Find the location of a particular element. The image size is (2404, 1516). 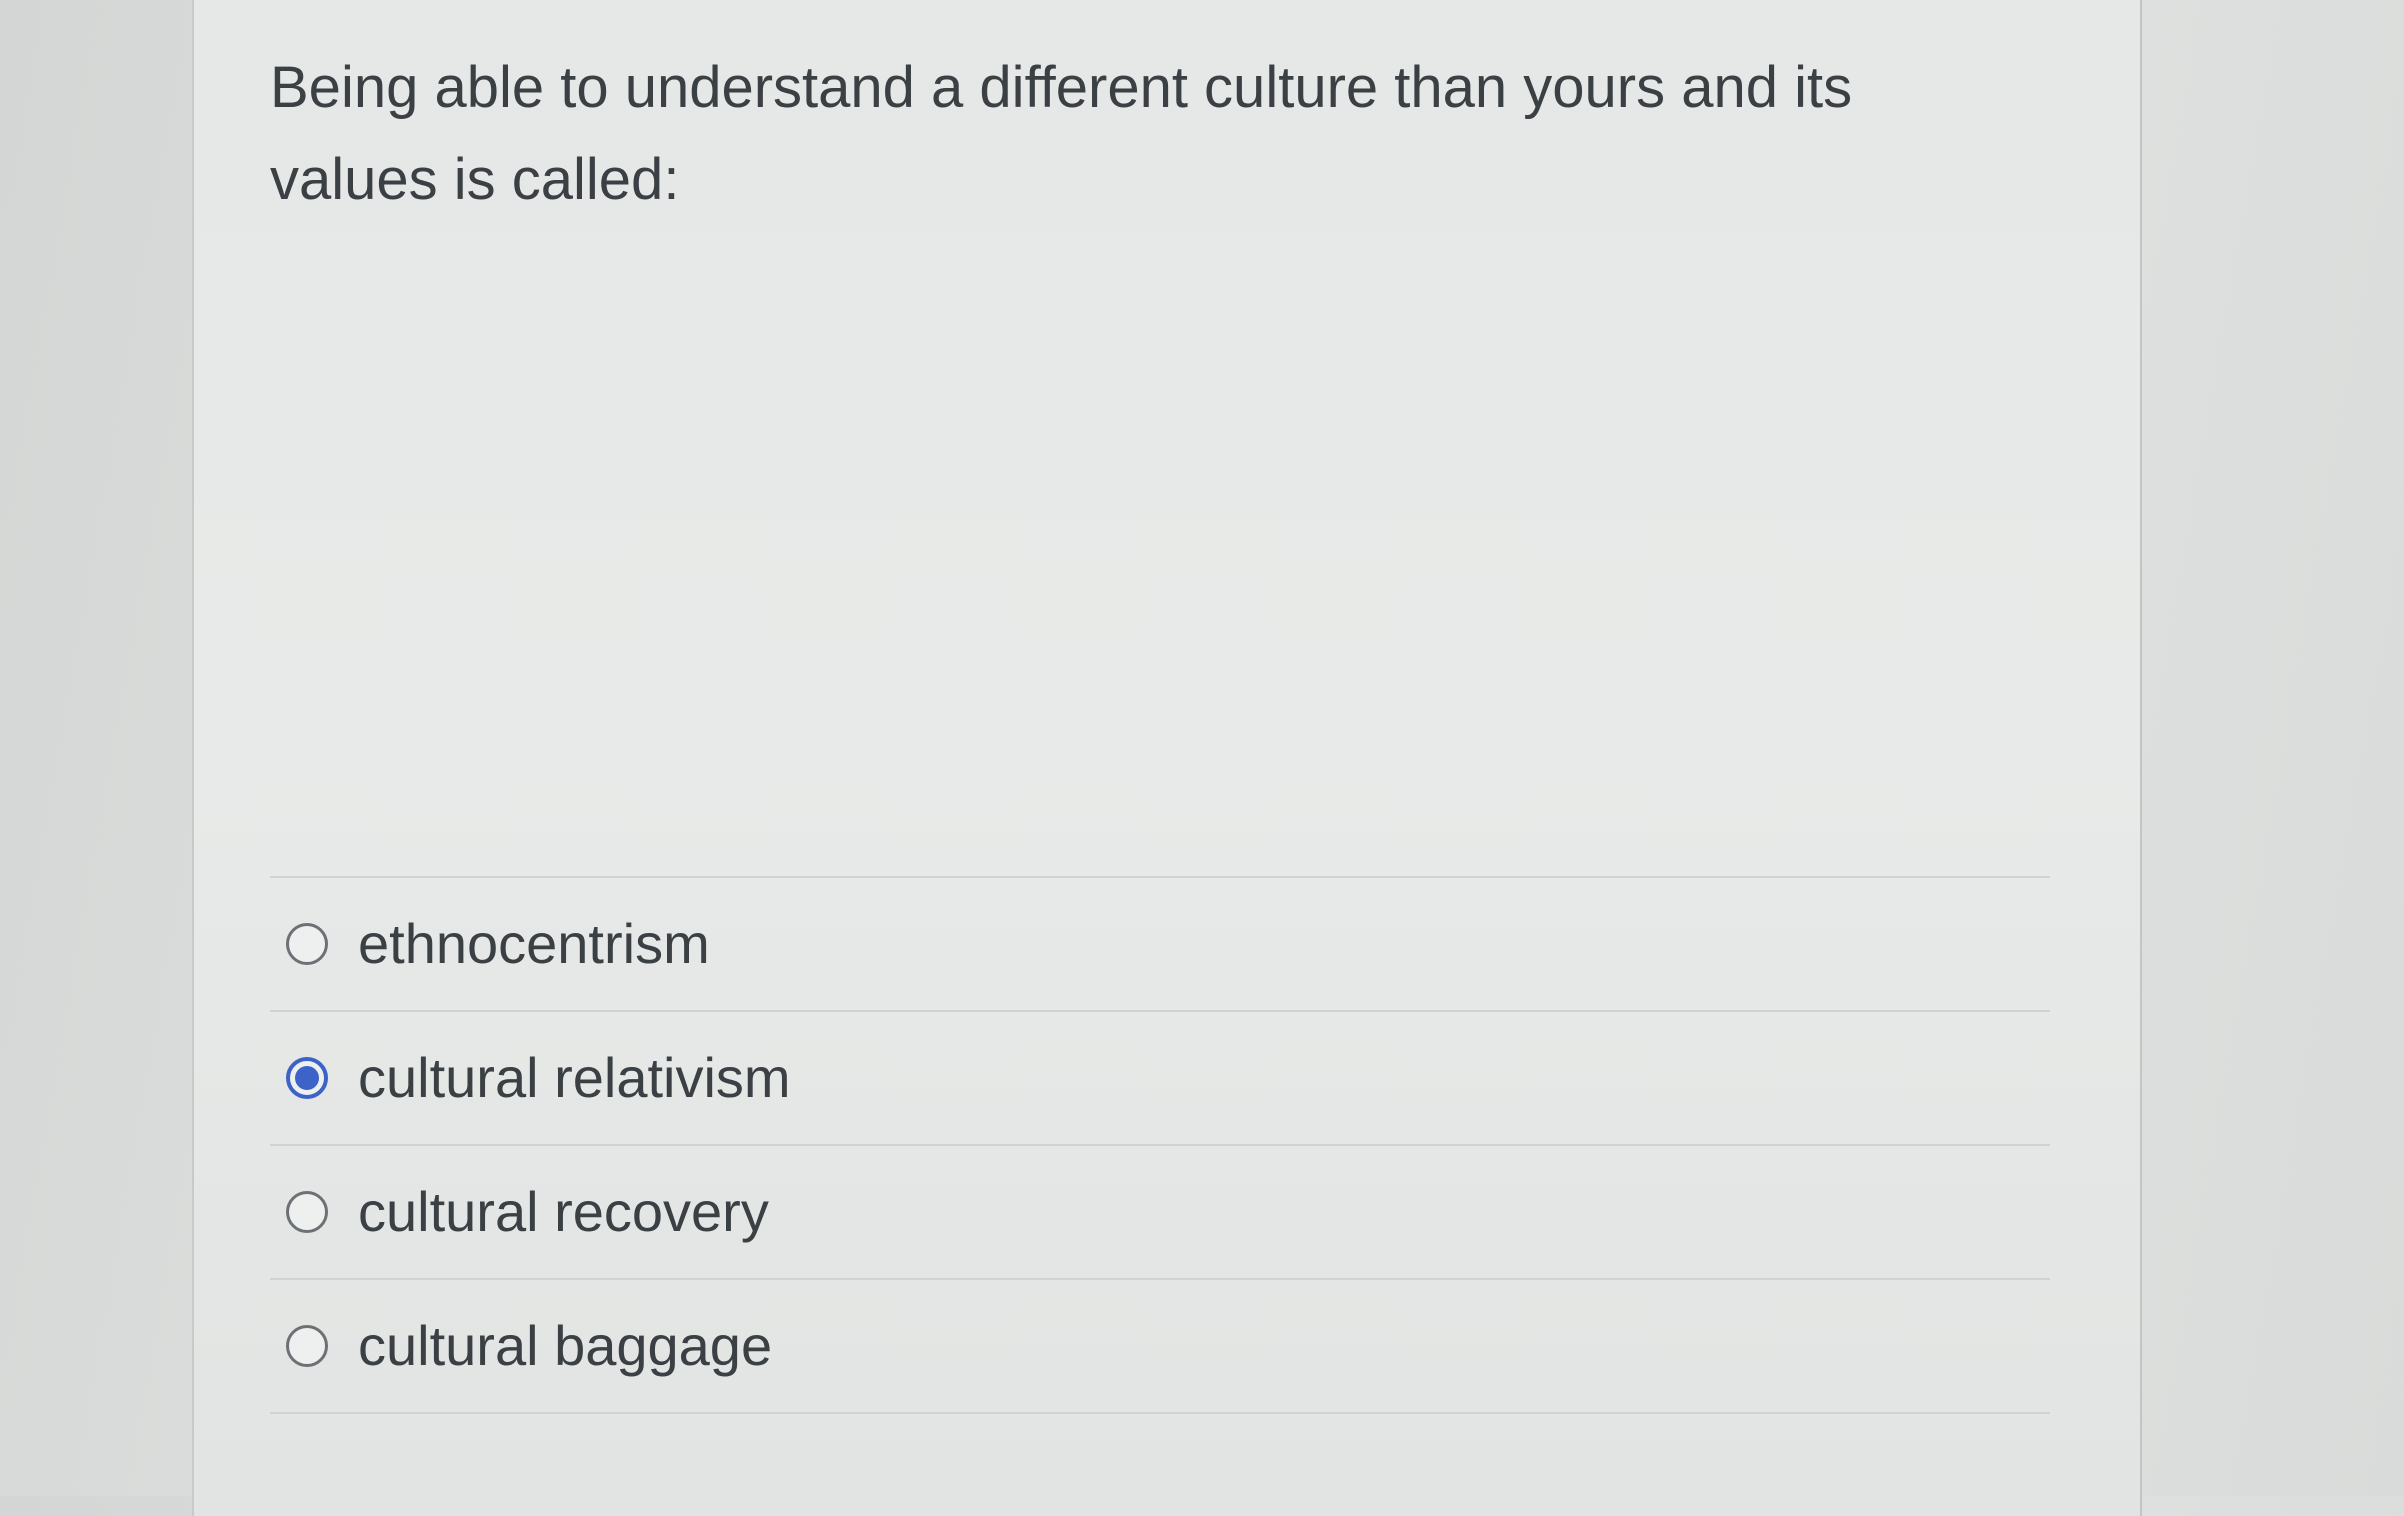

option-label: cultural baggage is located at coordinates (565, 1345).